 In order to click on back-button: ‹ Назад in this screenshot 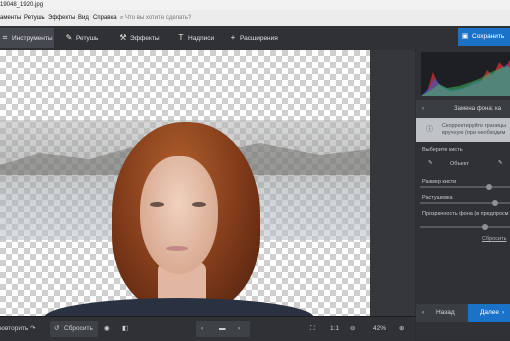, I will do `click(442, 313)`.